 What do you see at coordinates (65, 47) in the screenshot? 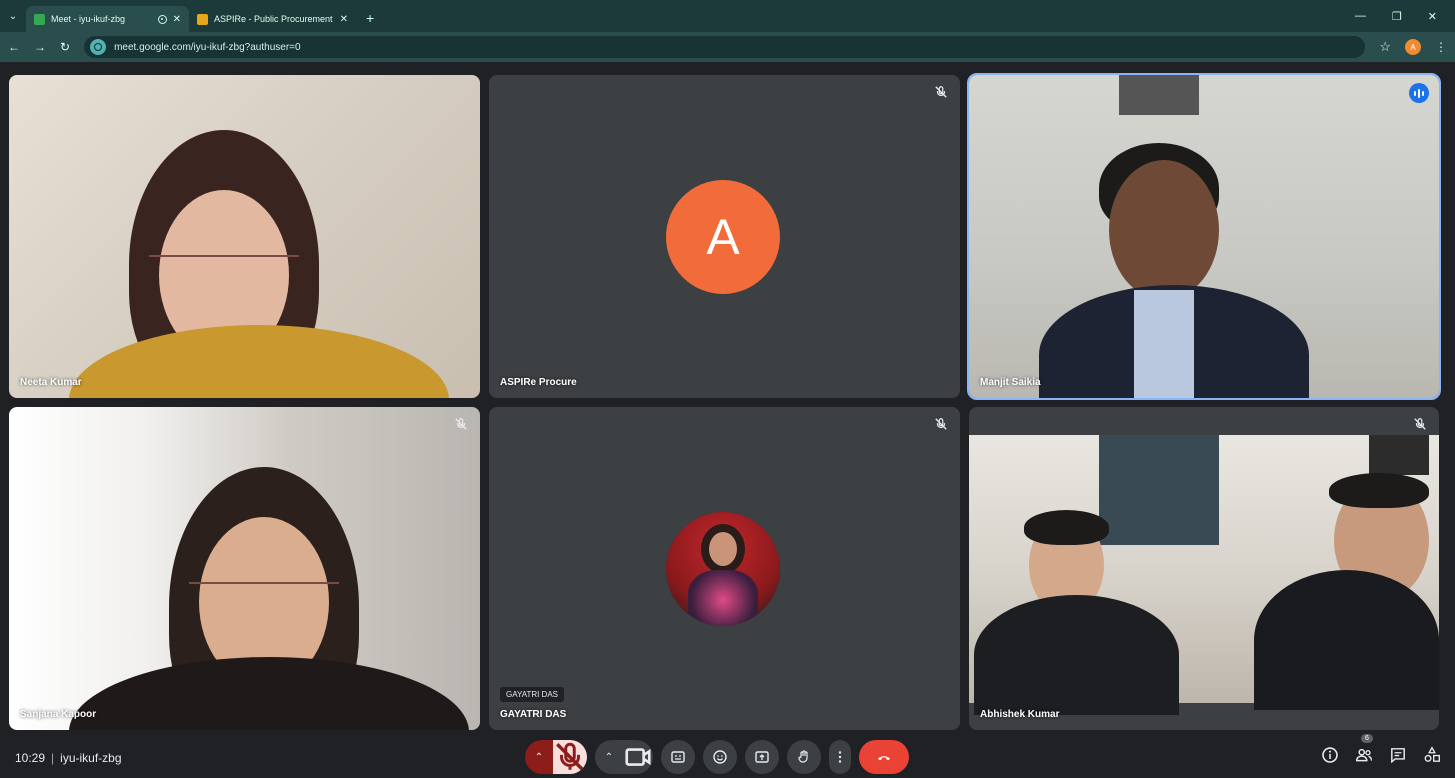
I see `reload-icon: ↻` at bounding box center [65, 47].